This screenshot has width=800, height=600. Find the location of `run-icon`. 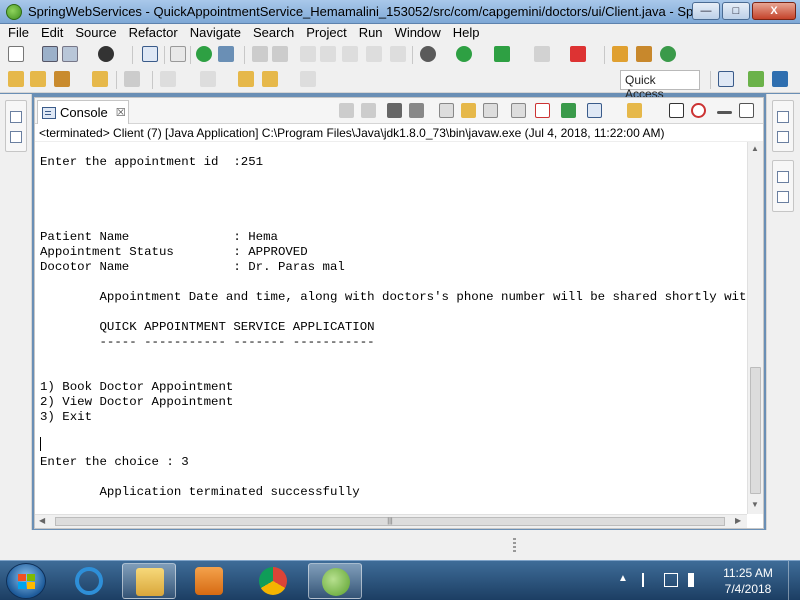

run-icon is located at coordinates (464, 54).